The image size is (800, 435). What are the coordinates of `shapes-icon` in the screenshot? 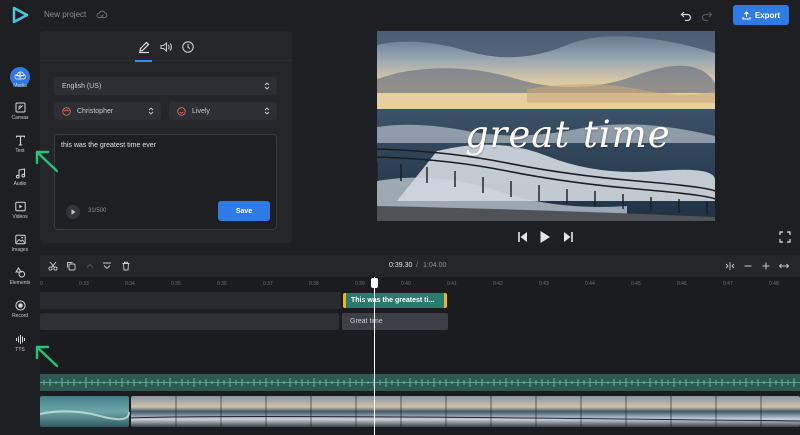 It's located at (19, 272).